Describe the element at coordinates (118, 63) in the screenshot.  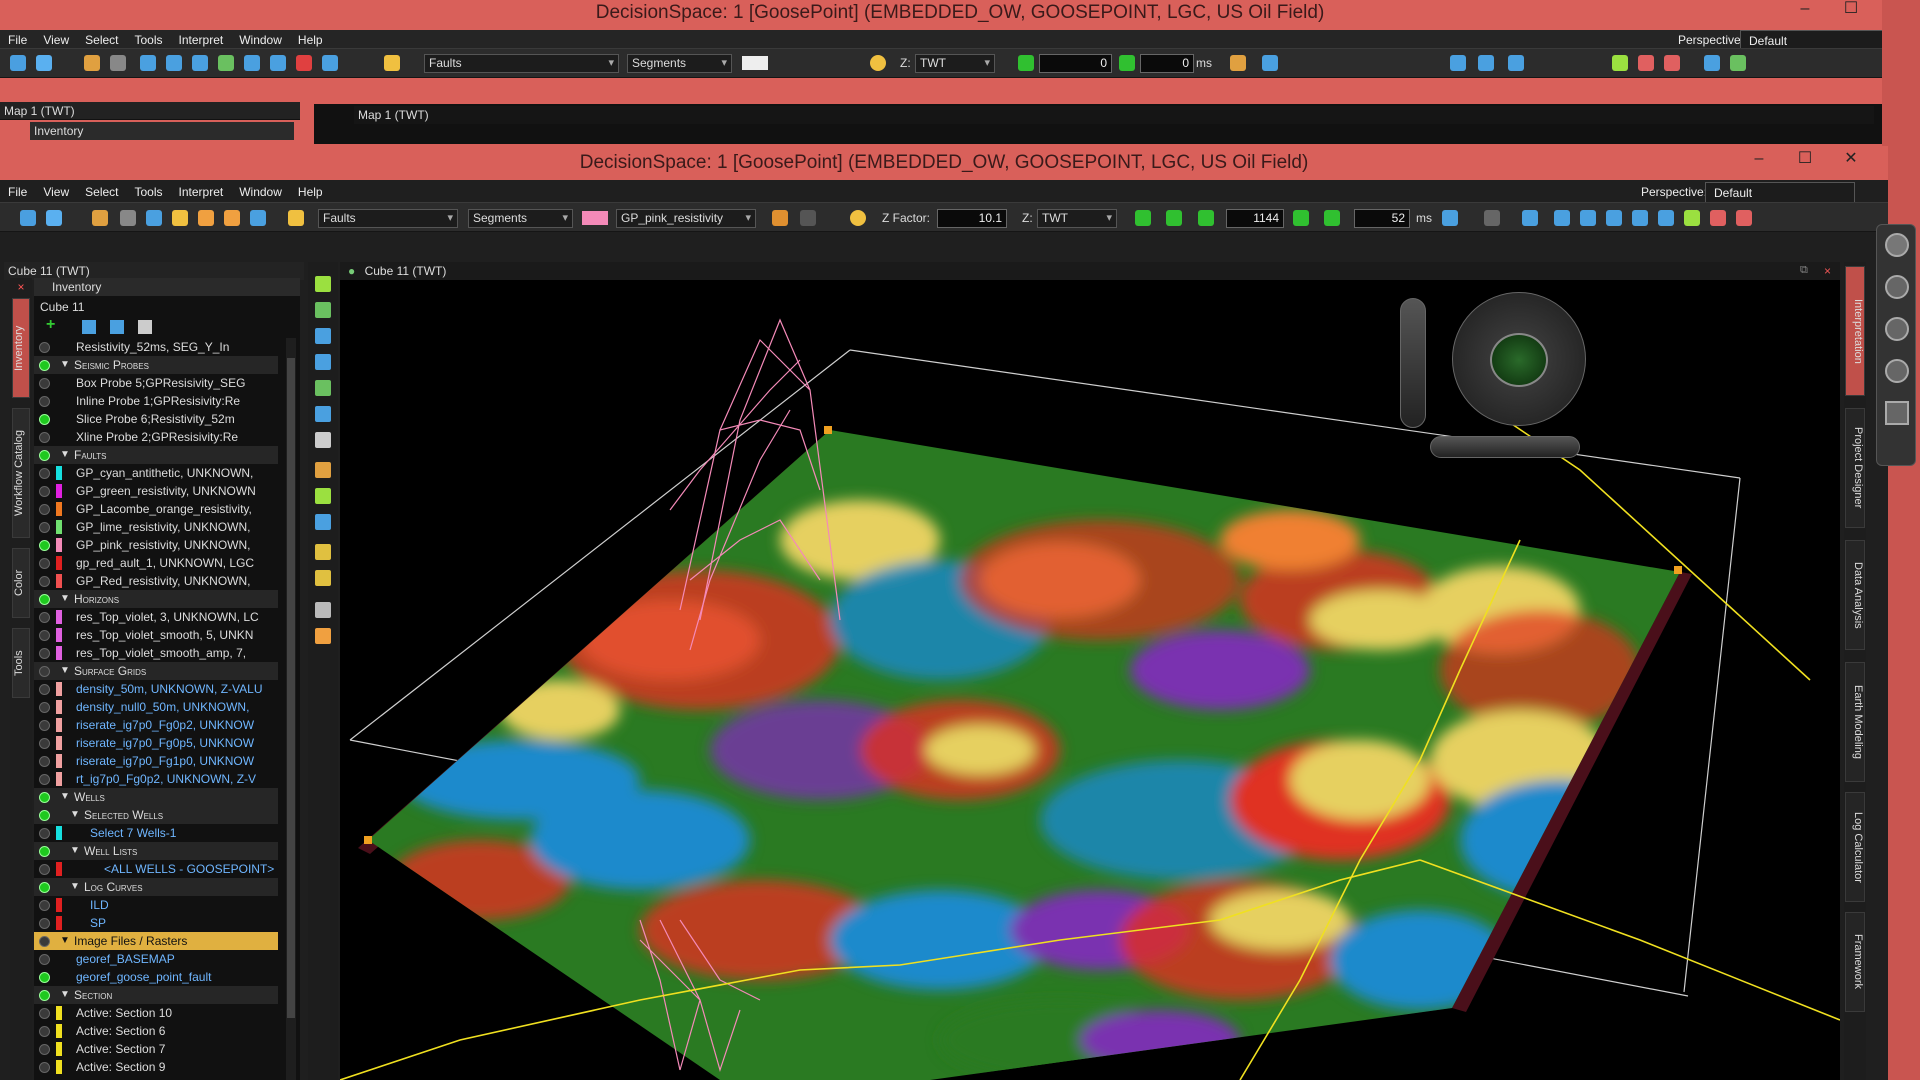
I see `copy-icon` at that location.